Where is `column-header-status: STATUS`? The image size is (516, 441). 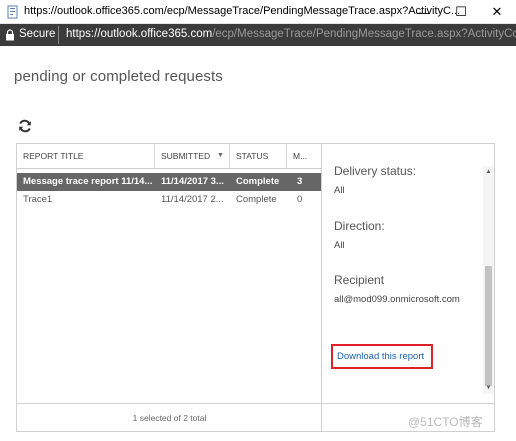
column-header-status: STATUS is located at coordinates (258, 156).